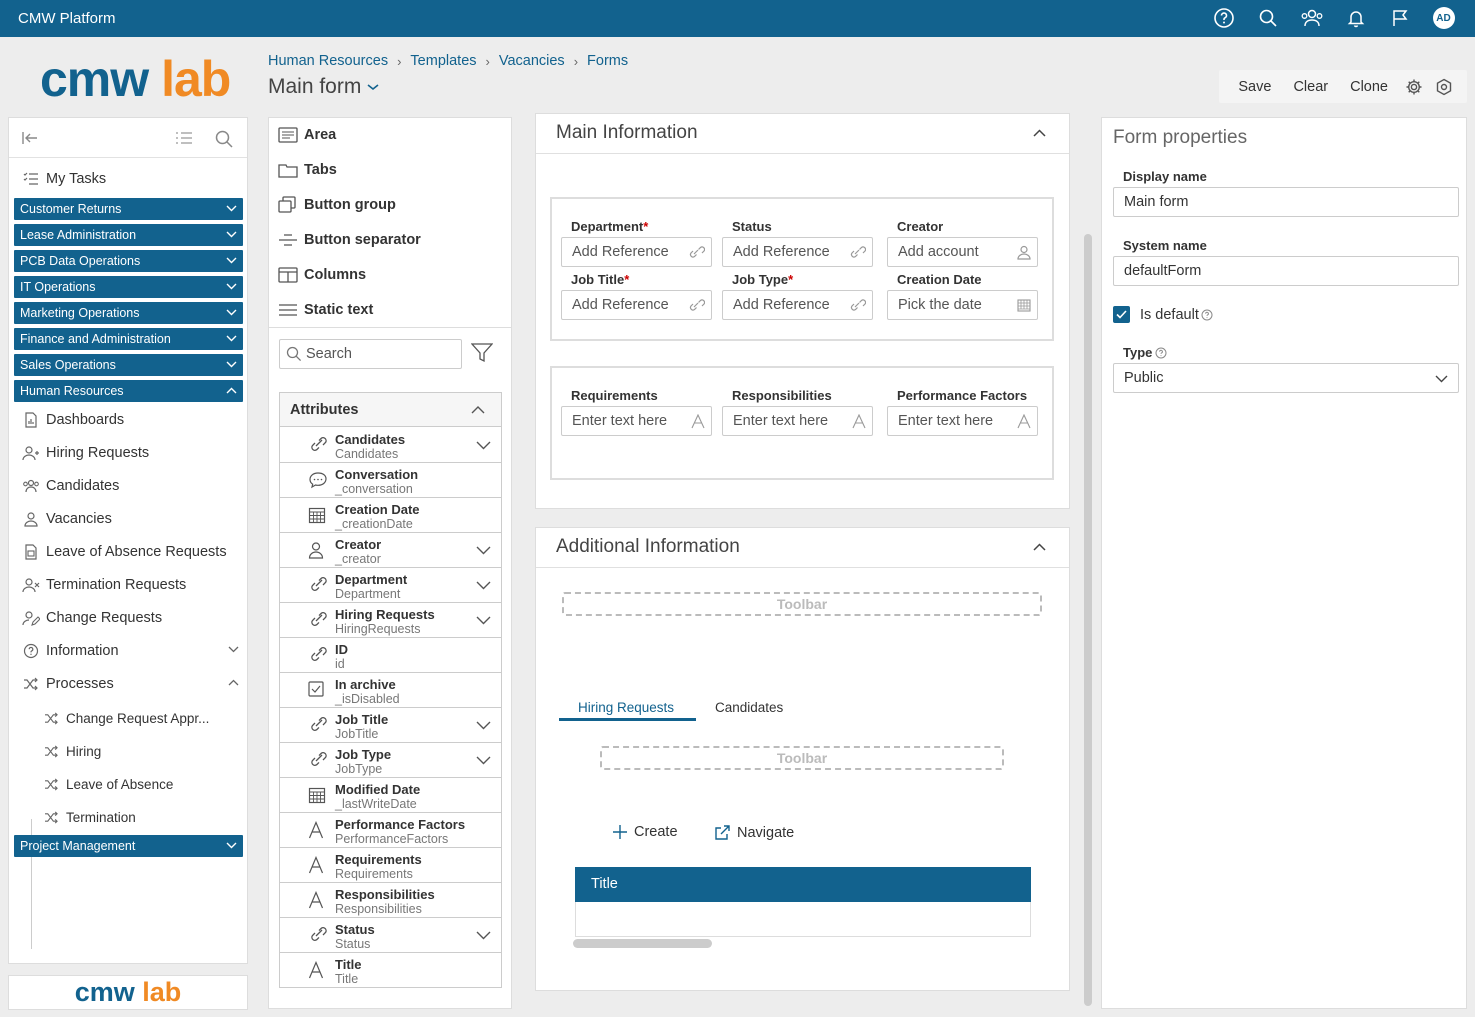 The image size is (1475, 1017). Describe the element at coordinates (1443, 18) in the screenshot. I see `user-avatar: AD` at that location.